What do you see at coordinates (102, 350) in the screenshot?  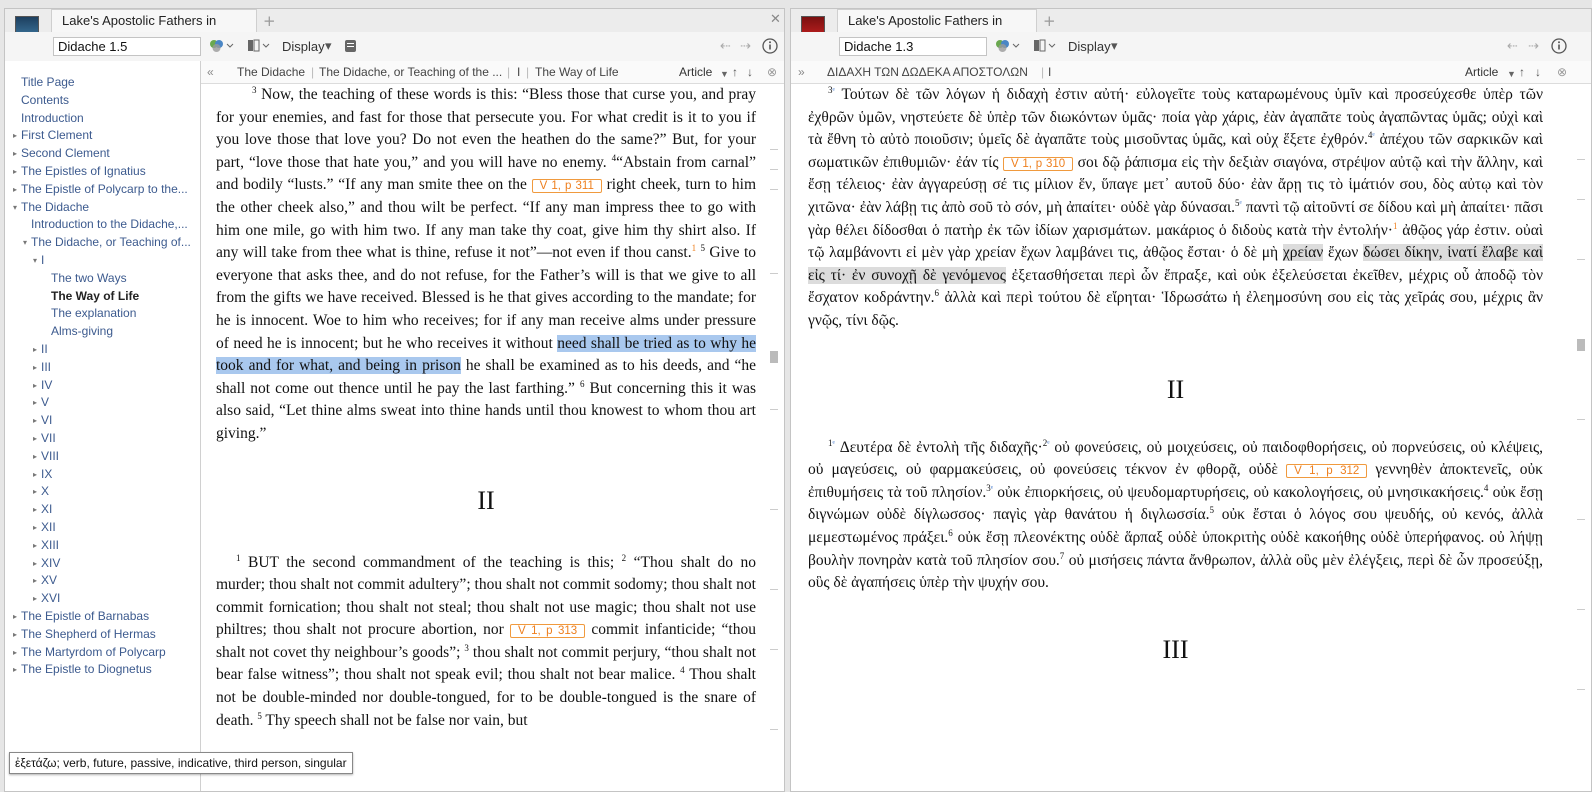 I see `toc-item: ▸ II` at bounding box center [102, 350].